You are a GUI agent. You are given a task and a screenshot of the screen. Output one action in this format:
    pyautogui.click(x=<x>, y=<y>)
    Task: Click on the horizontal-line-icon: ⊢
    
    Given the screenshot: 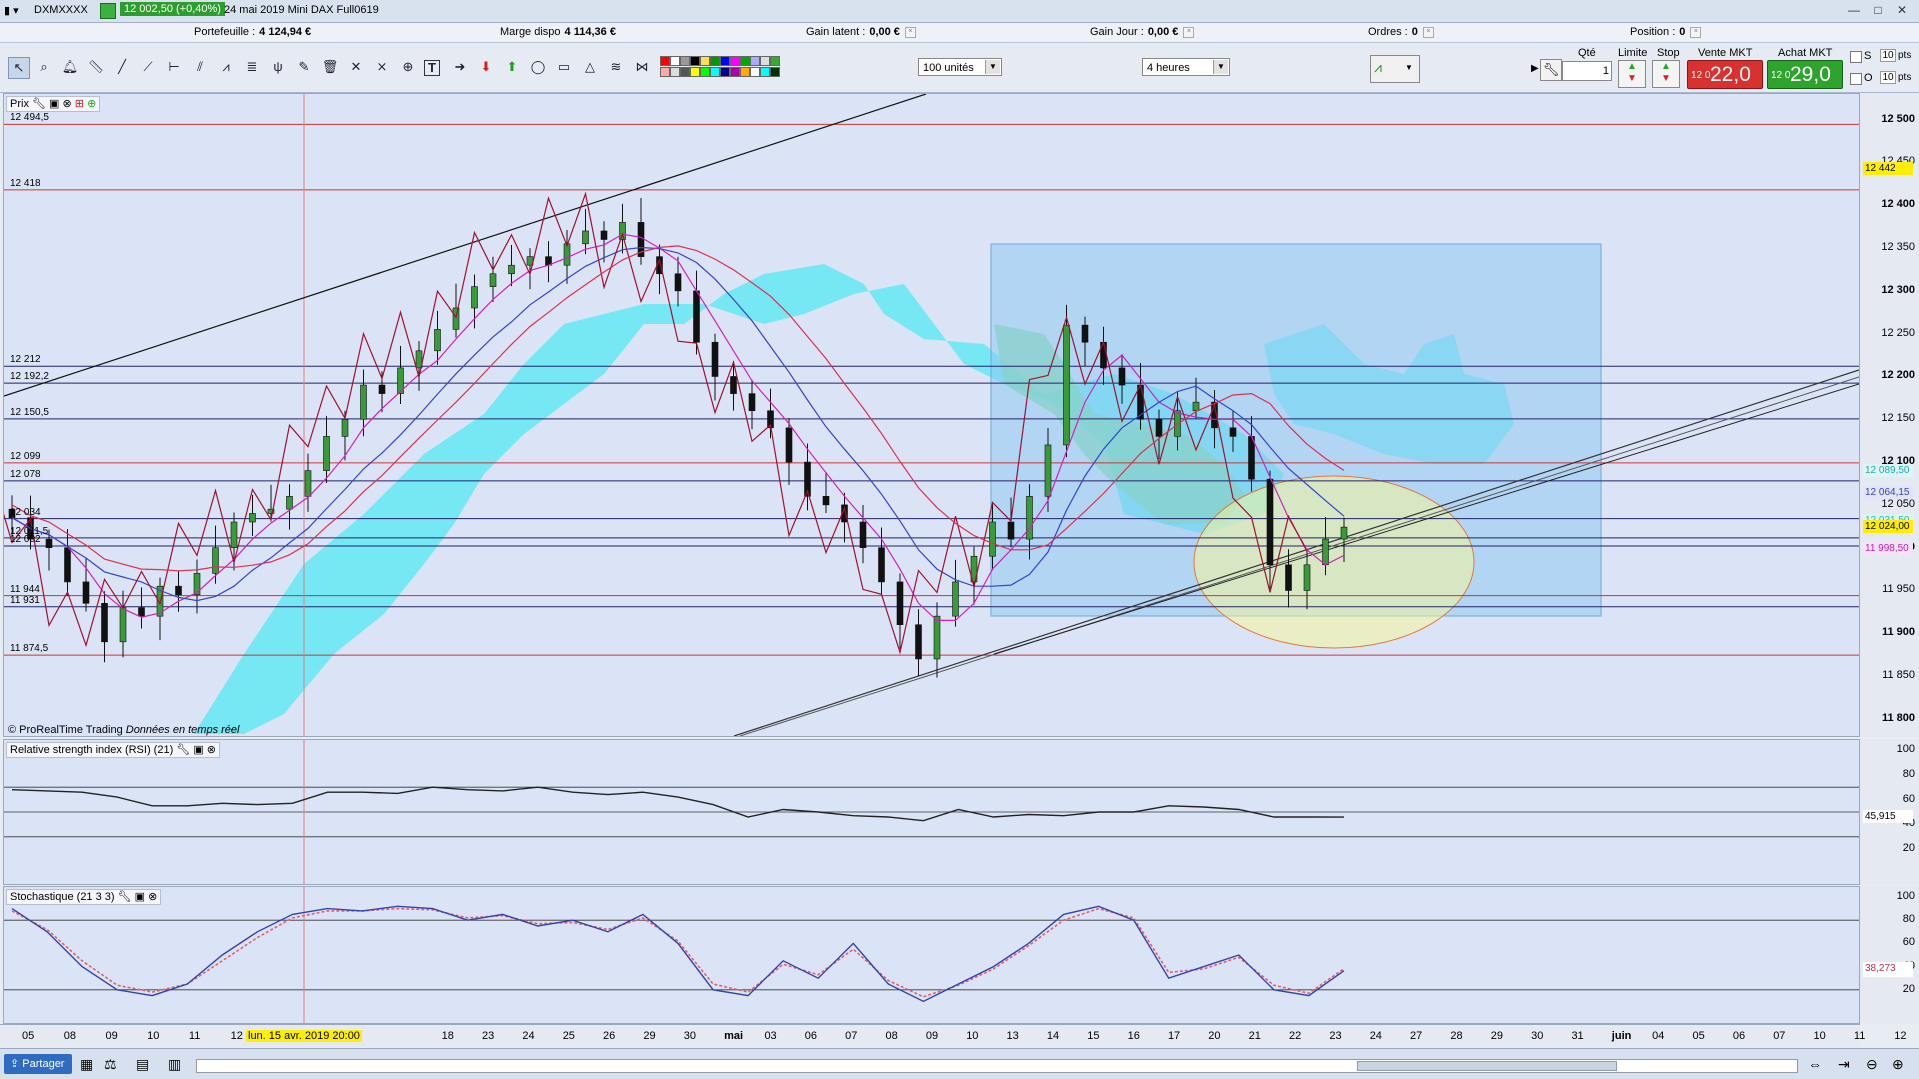 What is the action you would take?
    pyautogui.click(x=174, y=67)
    